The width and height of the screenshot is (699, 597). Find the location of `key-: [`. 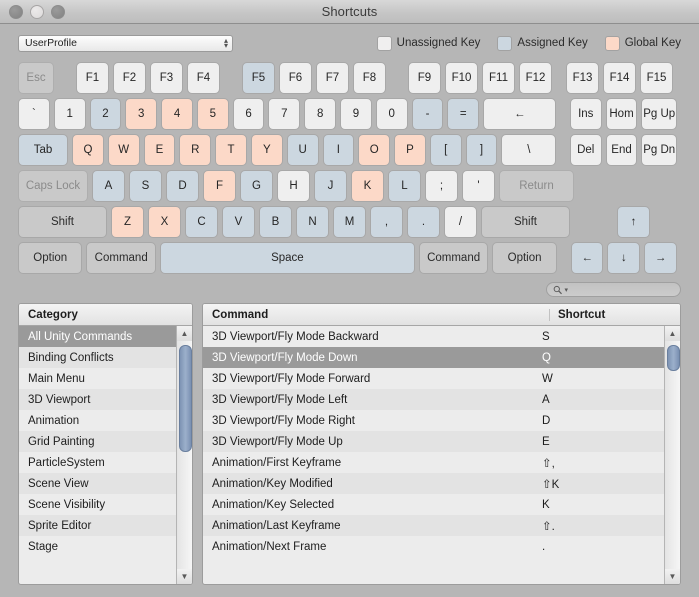

key-: [ is located at coordinates (445, 150).